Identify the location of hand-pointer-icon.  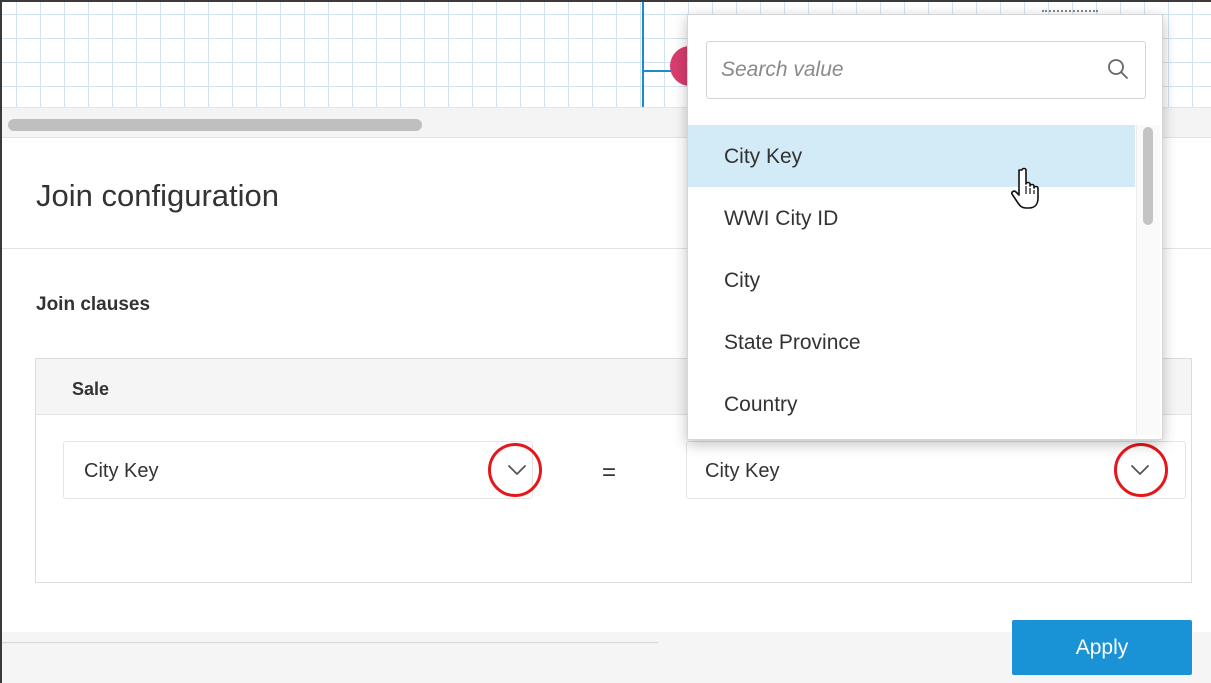
(1025, 188).